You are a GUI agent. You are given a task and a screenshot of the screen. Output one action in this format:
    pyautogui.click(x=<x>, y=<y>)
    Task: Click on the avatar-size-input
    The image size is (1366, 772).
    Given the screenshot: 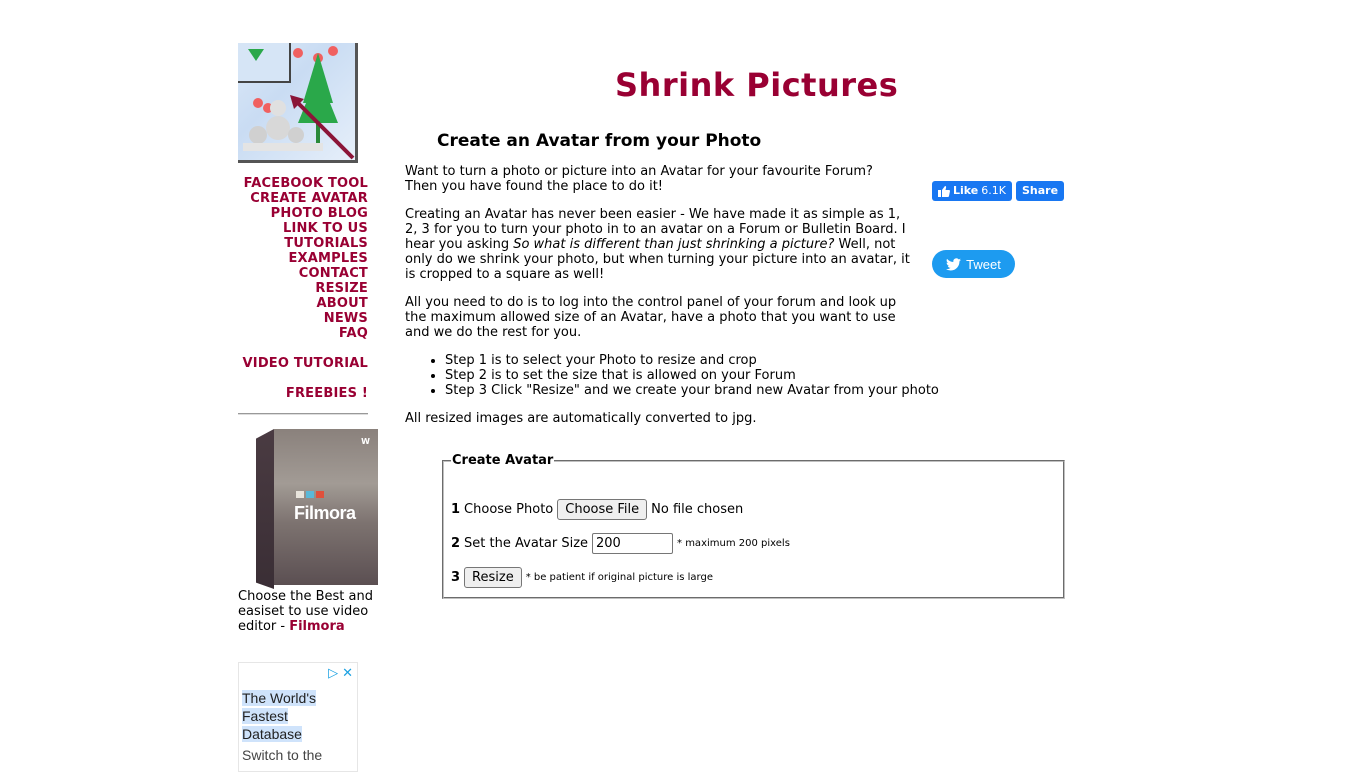 What is the action you would take?
    pyautogui.click(x=633, y=543)
    